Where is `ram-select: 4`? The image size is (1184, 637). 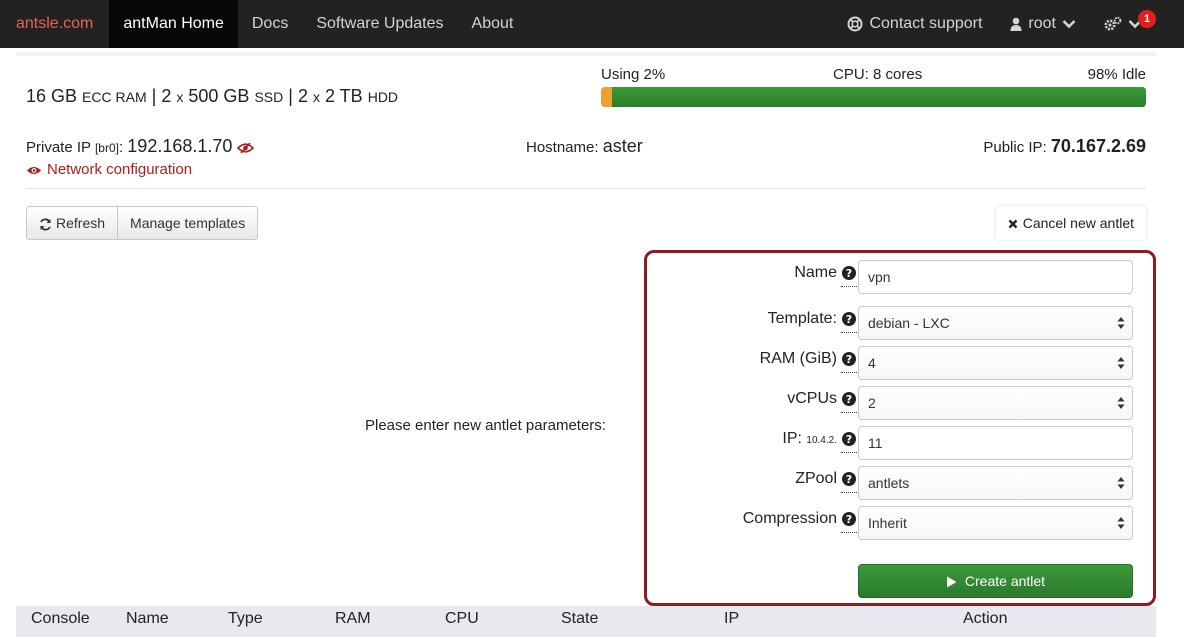 ram-select: 4 is located at coordinates (995, 363).